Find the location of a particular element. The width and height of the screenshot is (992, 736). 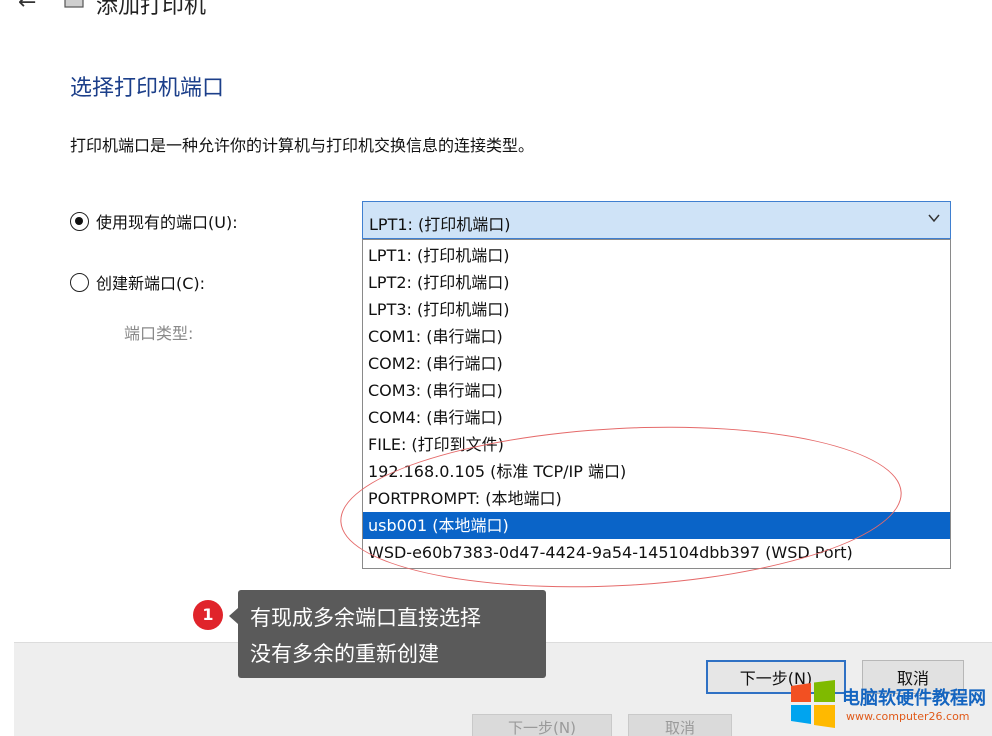

port-select: LPT1: (打印机端口) is located at coordinates (656, 220).